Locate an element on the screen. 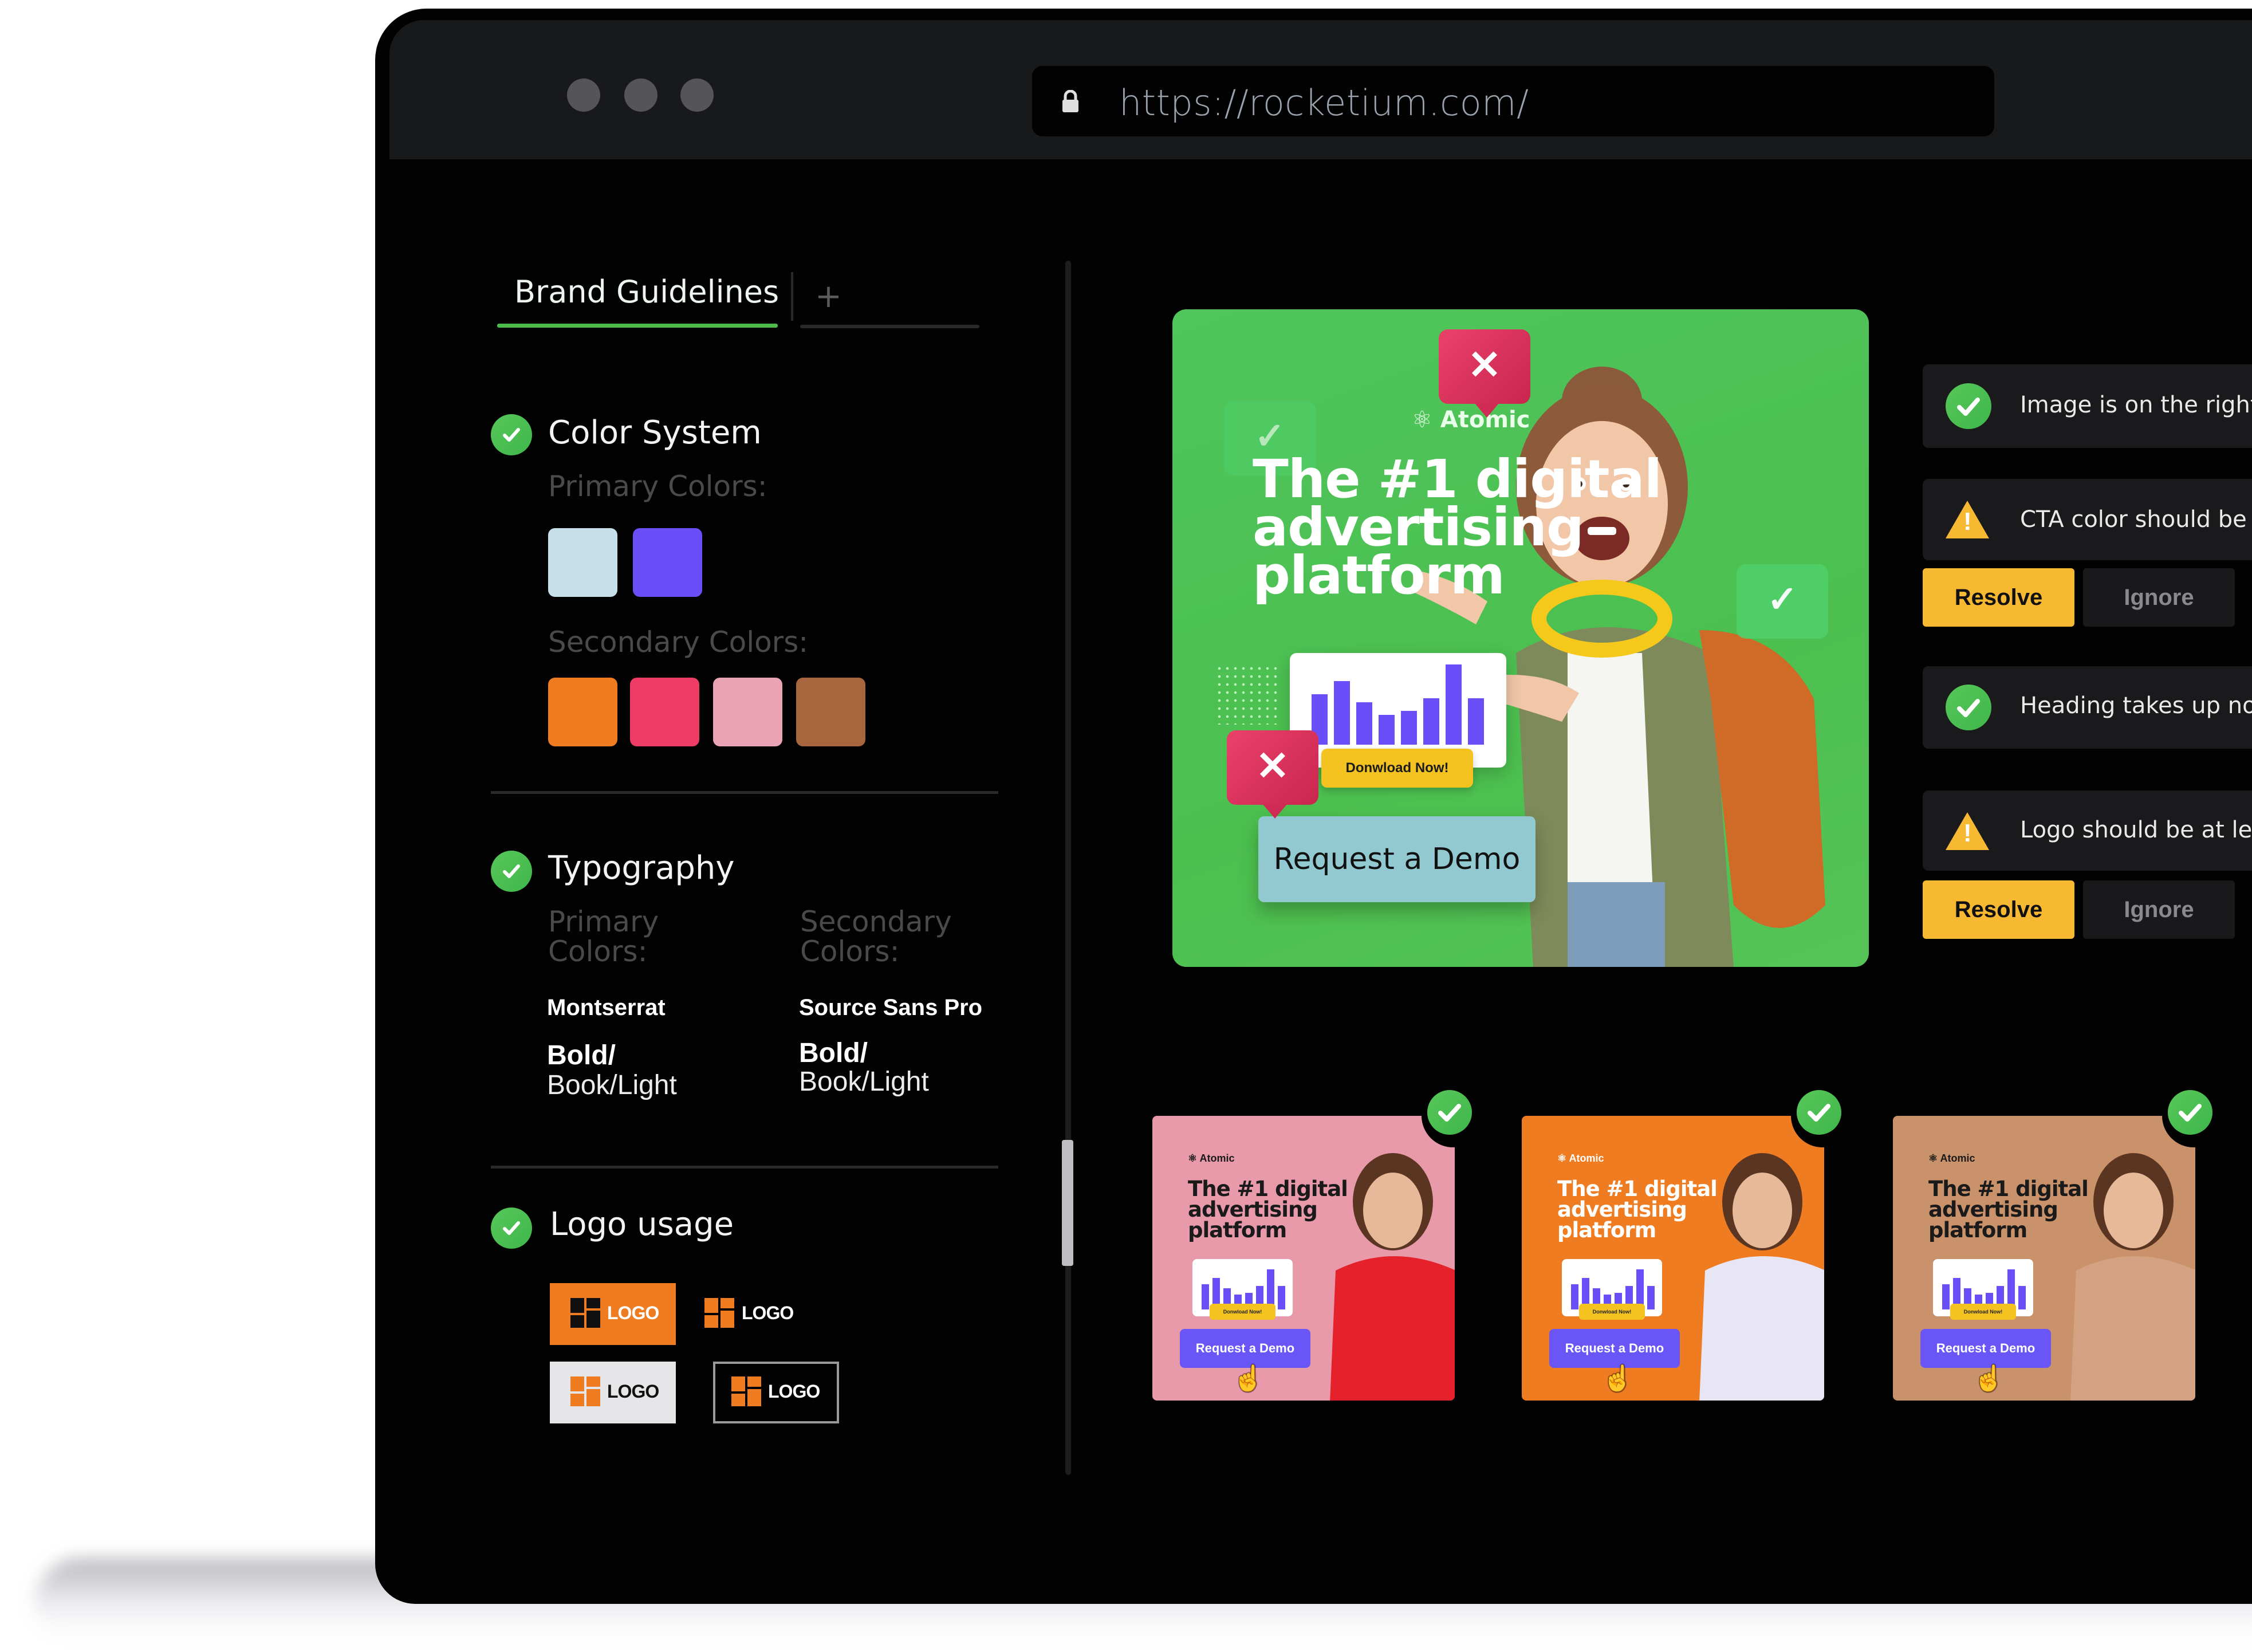  window-control-close is located at coordinates (583, 95).